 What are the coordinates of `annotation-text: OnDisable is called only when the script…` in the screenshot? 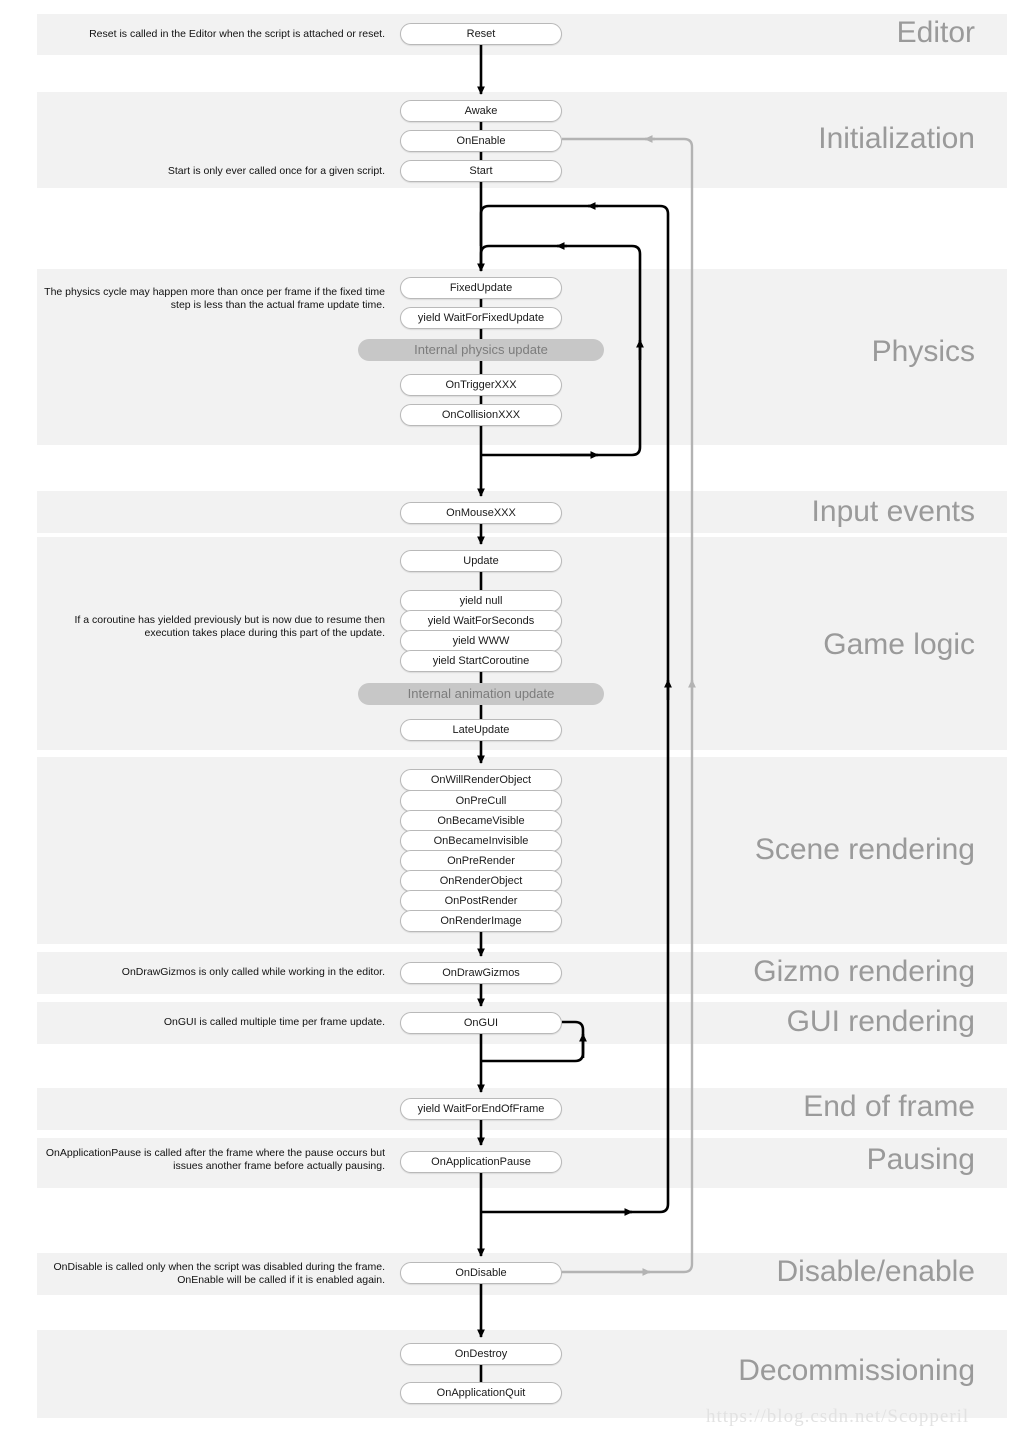 It's located at (219, 1273).